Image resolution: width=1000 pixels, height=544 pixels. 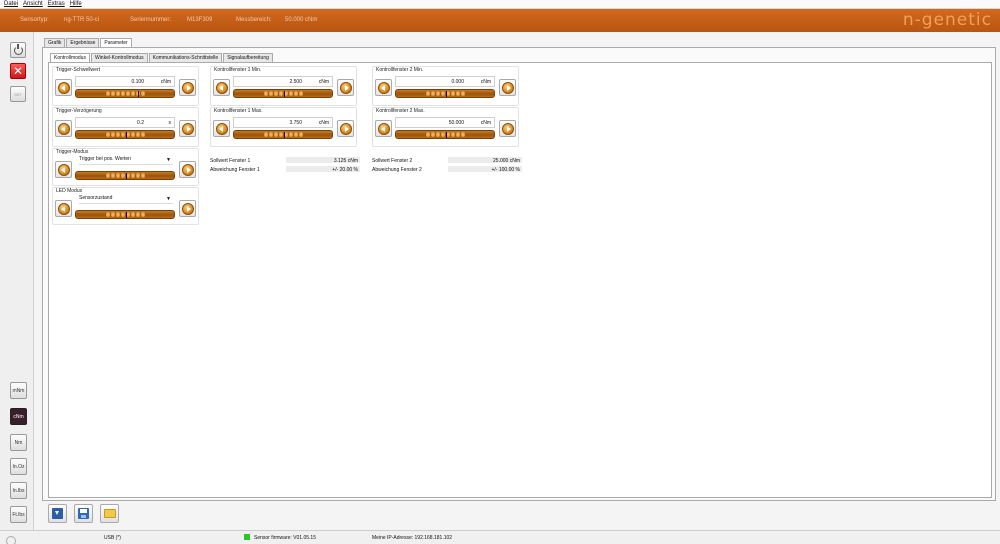 I want to click on trigger-mode-slider, so click(x=125, y=175).